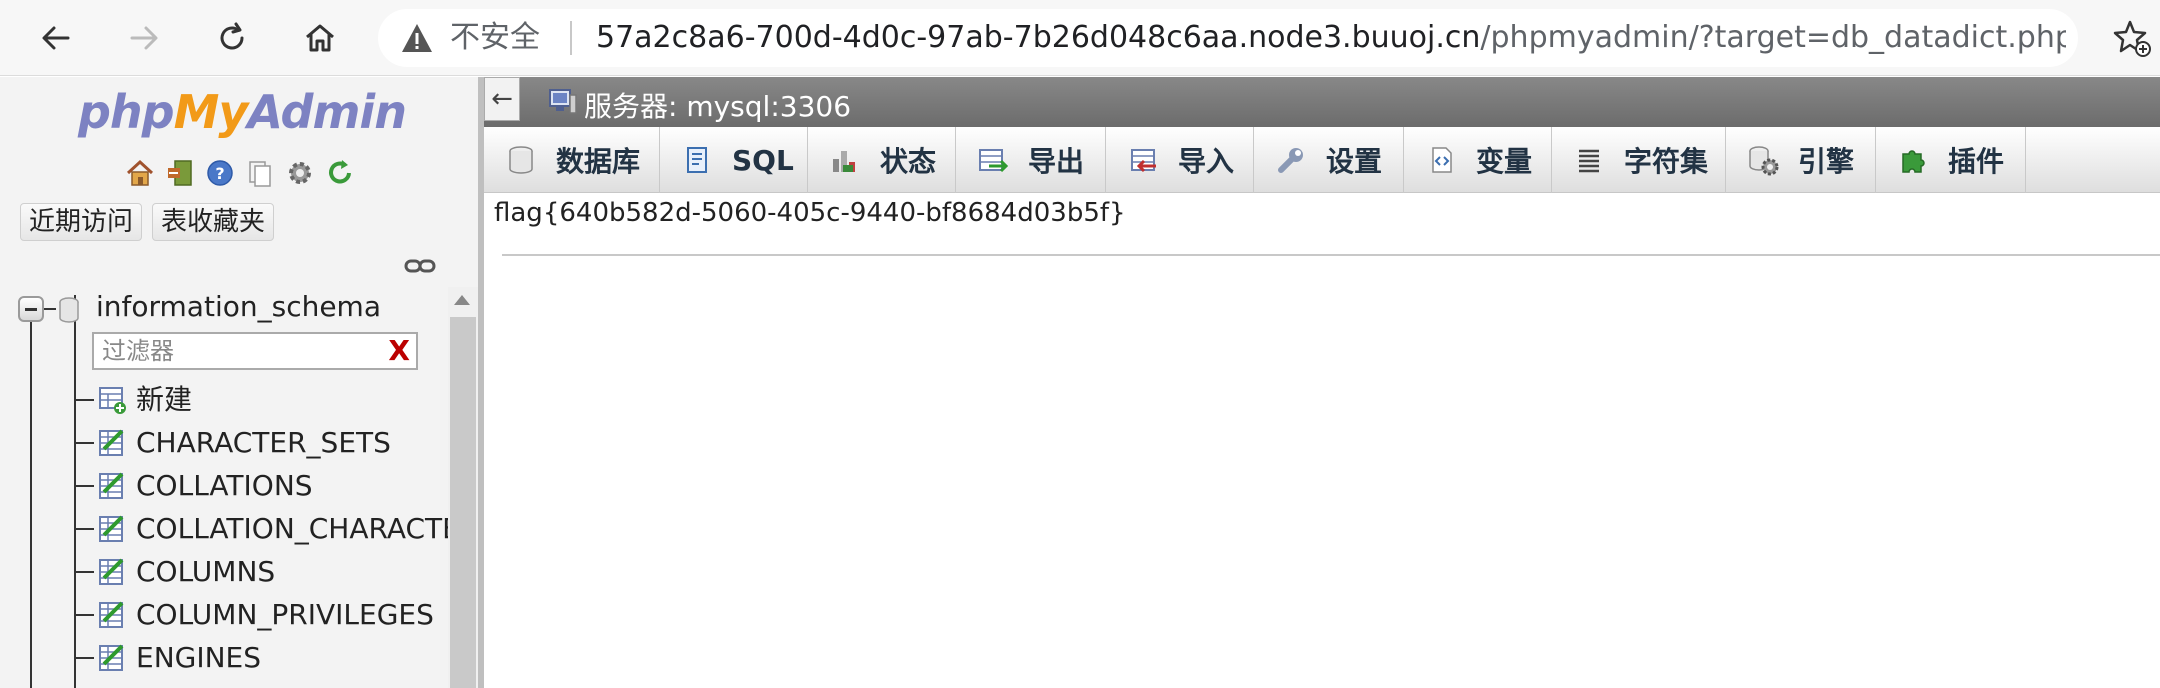  What do you see at coordinates (198, 658) in the screenshot?
I see `tree-item-table: ENGINES` at bounding box center [198, 658].